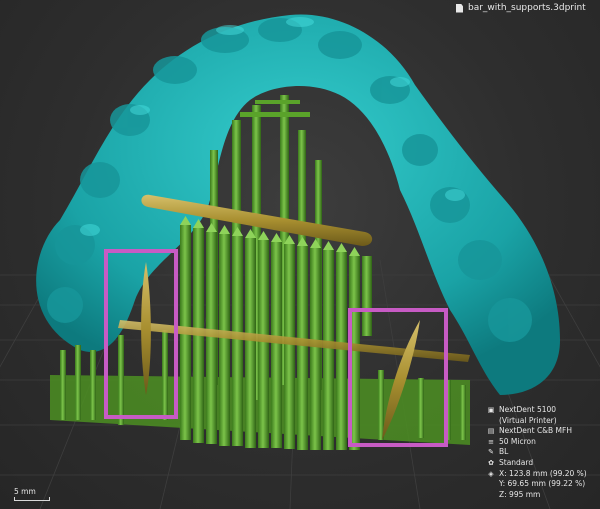 This screenshot has height=509, width=600. I want to click on info-row-printer-type: (Virtual Printer), so click(528, 420).